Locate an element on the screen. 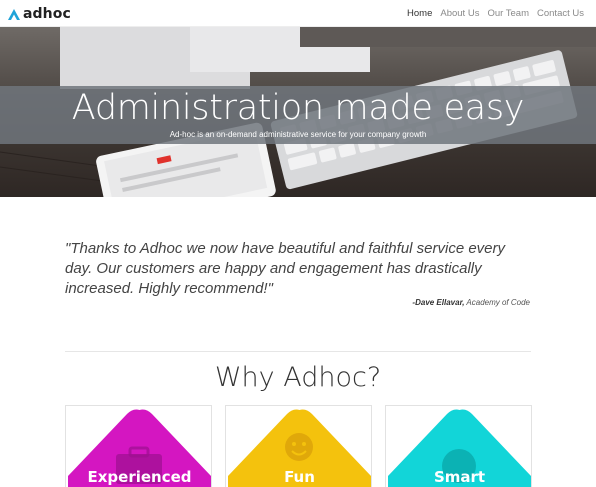 The width and height of the screenshot is (596, 487). nav-menu: Home About Us Our Team Contact Us is located at coordinates (495, 13).